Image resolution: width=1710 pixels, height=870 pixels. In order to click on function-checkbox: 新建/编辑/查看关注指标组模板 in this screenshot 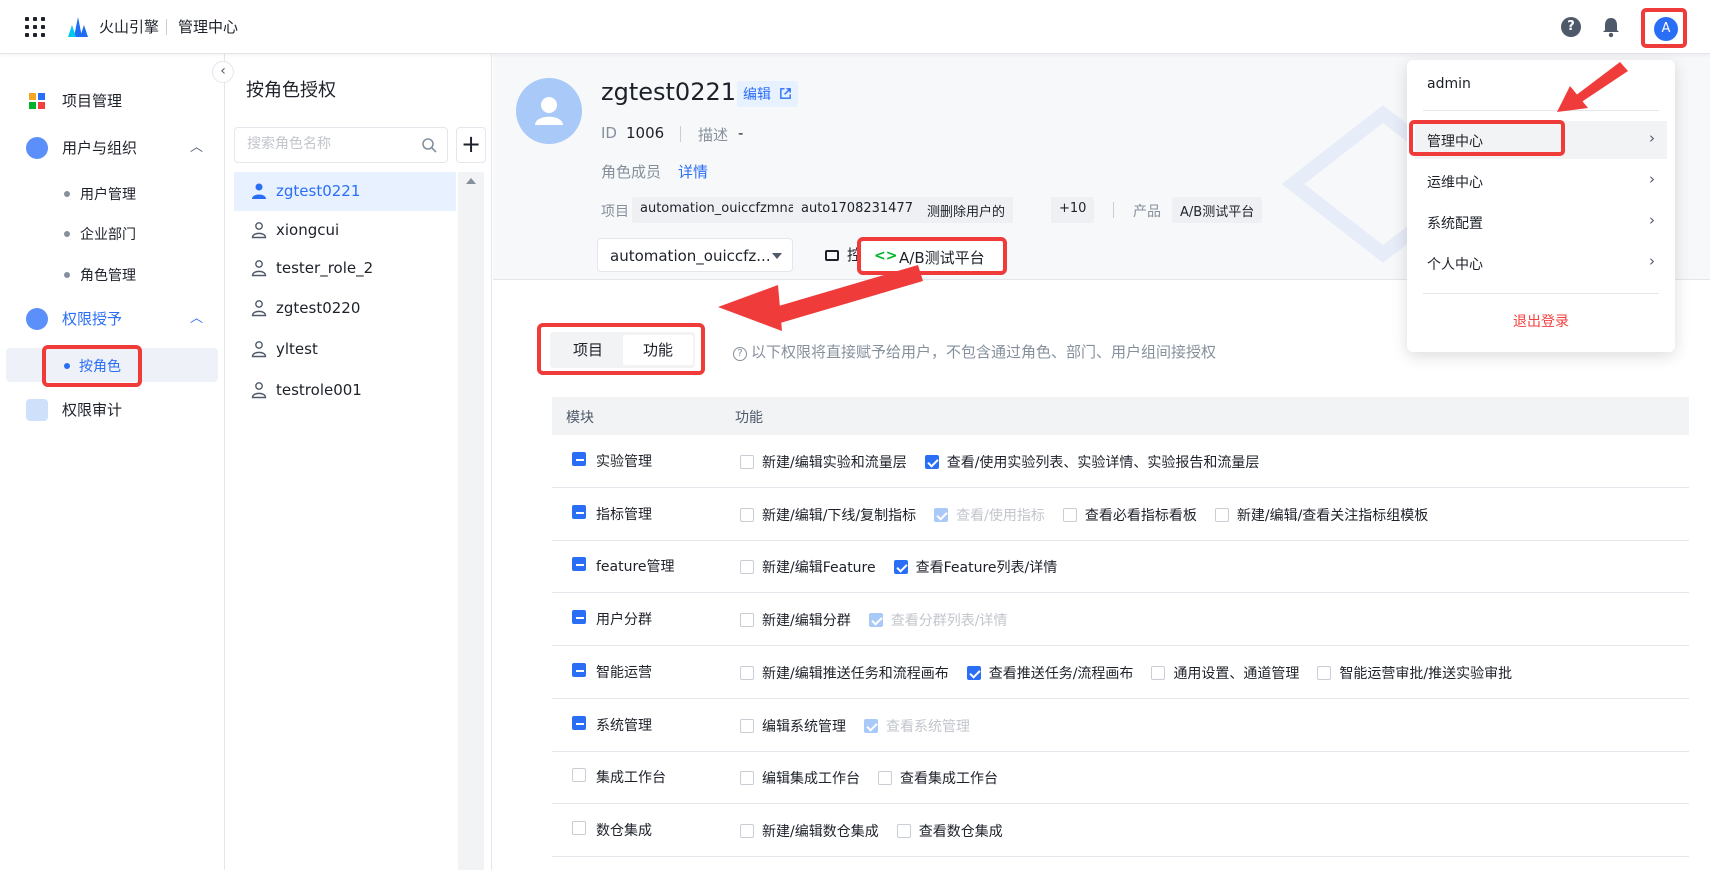, I will do `click(1321, 515)`.